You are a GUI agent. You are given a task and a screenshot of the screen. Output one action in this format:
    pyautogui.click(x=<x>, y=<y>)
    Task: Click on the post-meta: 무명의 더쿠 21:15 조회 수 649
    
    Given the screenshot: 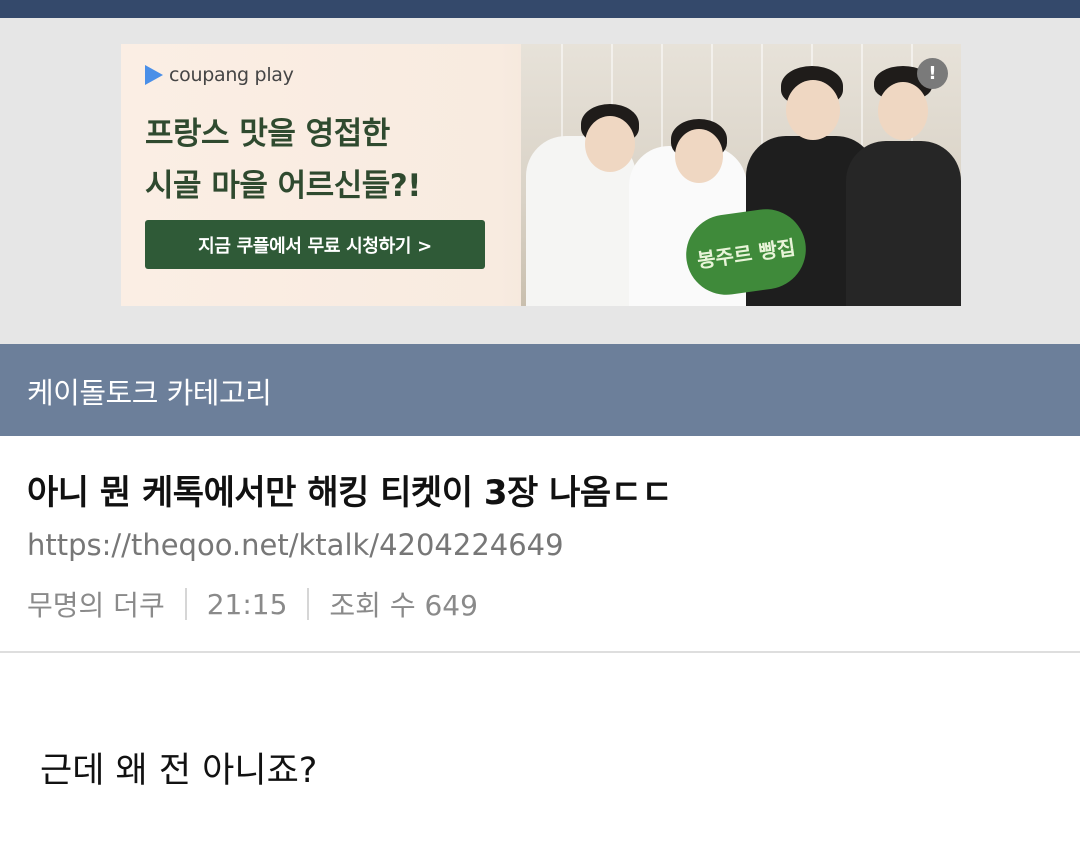 What is the action you would take?
    pyautogui.click(x=252, y=604)
    